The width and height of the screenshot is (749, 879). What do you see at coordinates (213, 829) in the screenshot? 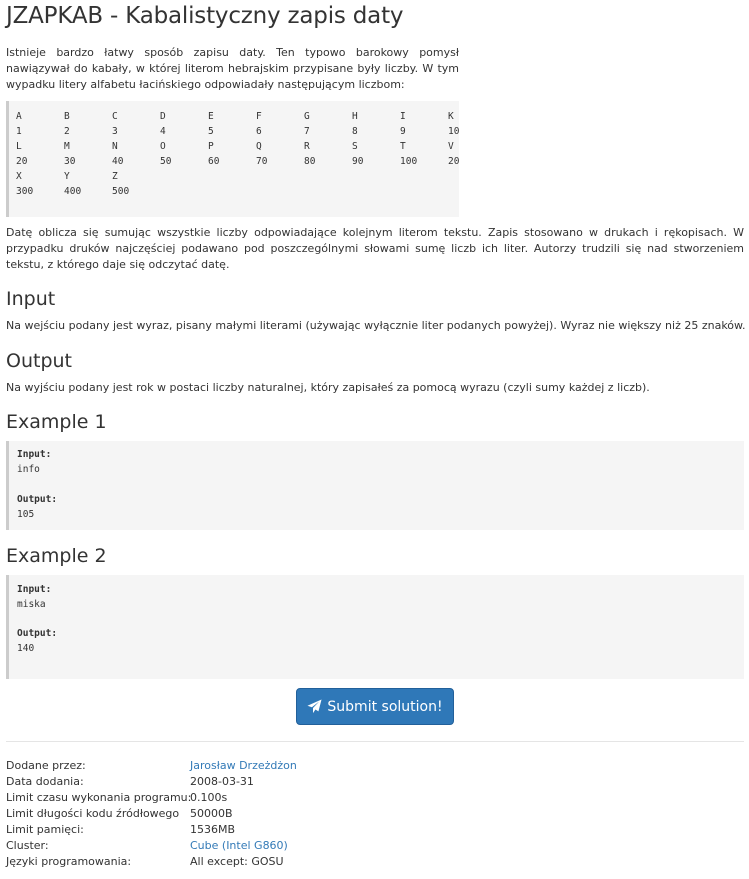
I see `meta-value: 1536MB` at bounding box center [213, 829].